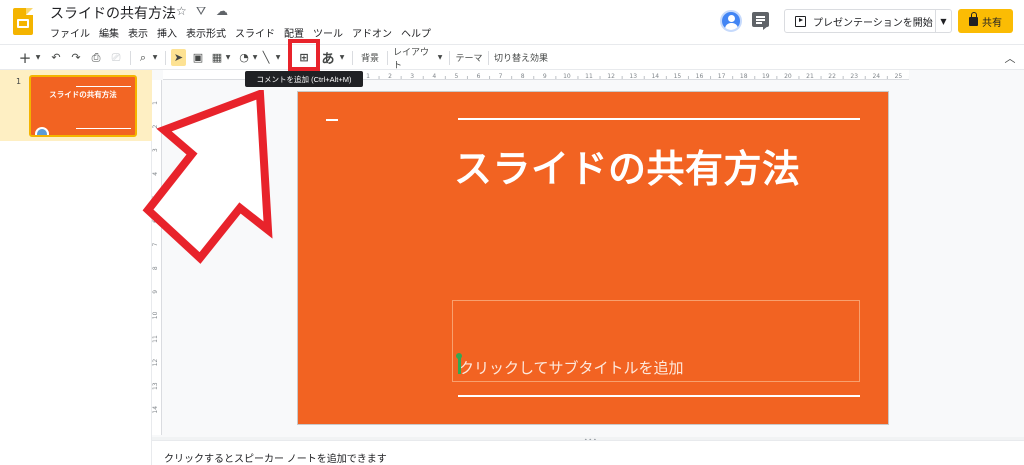  I want to click on lock-icon, so click(973, 18).